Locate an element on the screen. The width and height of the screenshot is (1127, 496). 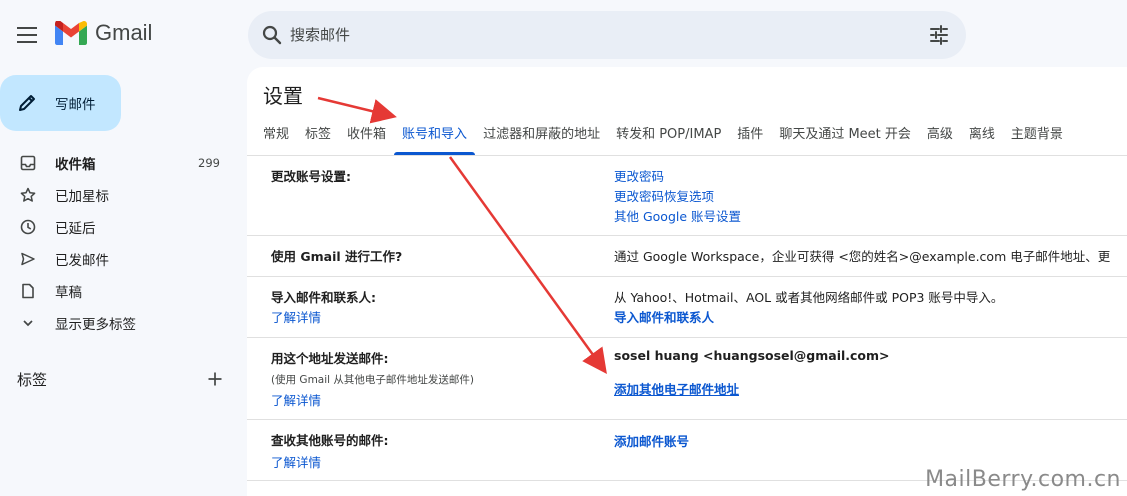
tab-chat-meet: 聊天及通过 Meet 开会 is located at coordinates (845, 138).